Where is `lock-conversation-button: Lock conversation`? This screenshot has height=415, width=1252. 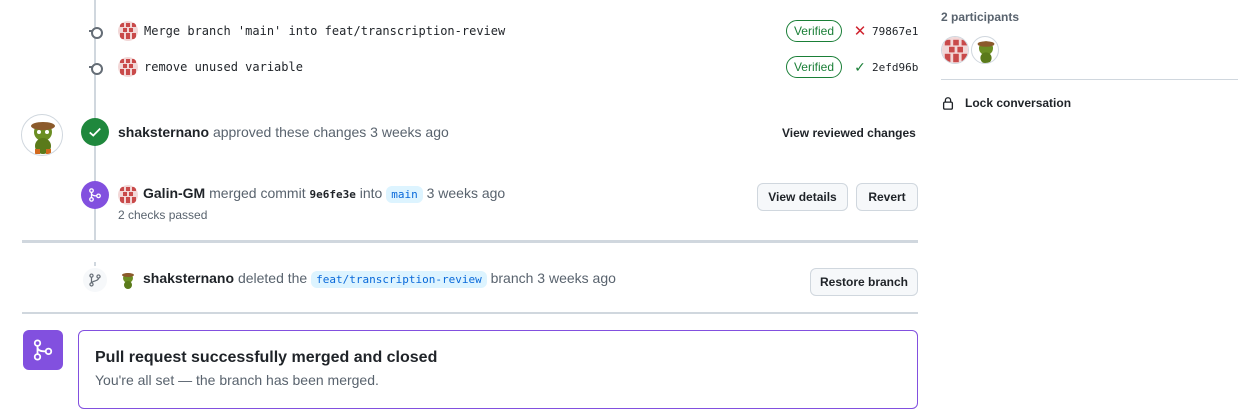
lock-conversation-button: Lock conversation is located at coordinates (1006, 103).